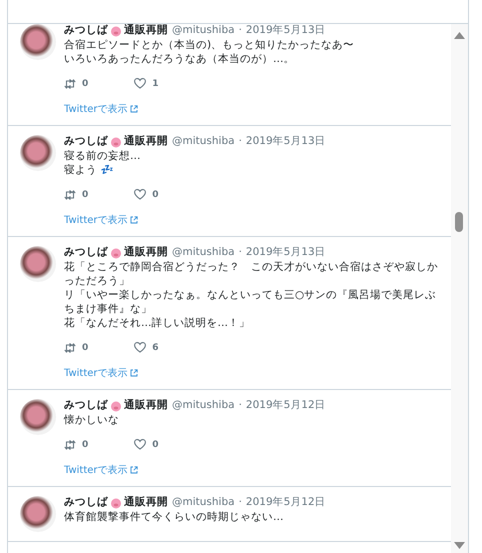  I want to click on scroll-up-icon, so click(459, 35).